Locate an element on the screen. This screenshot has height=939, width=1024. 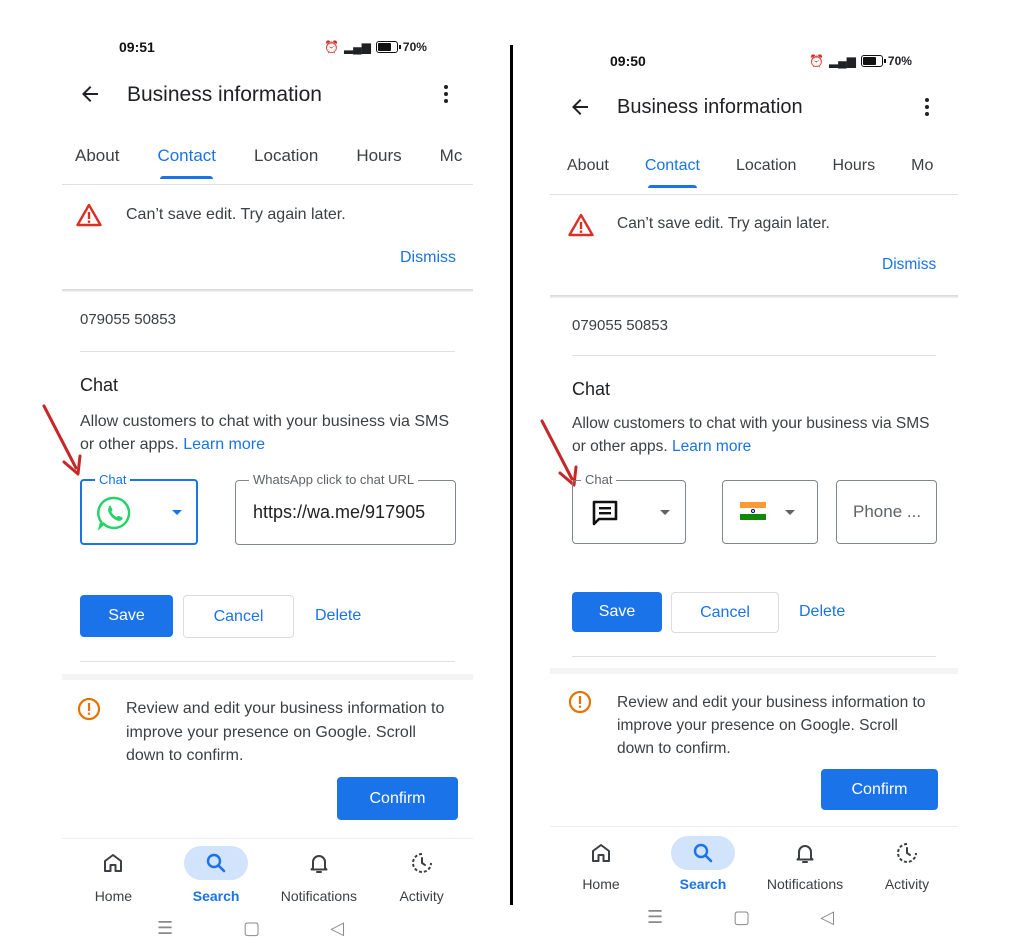
warning-triangle-icon is located at coordinates (581, 227).